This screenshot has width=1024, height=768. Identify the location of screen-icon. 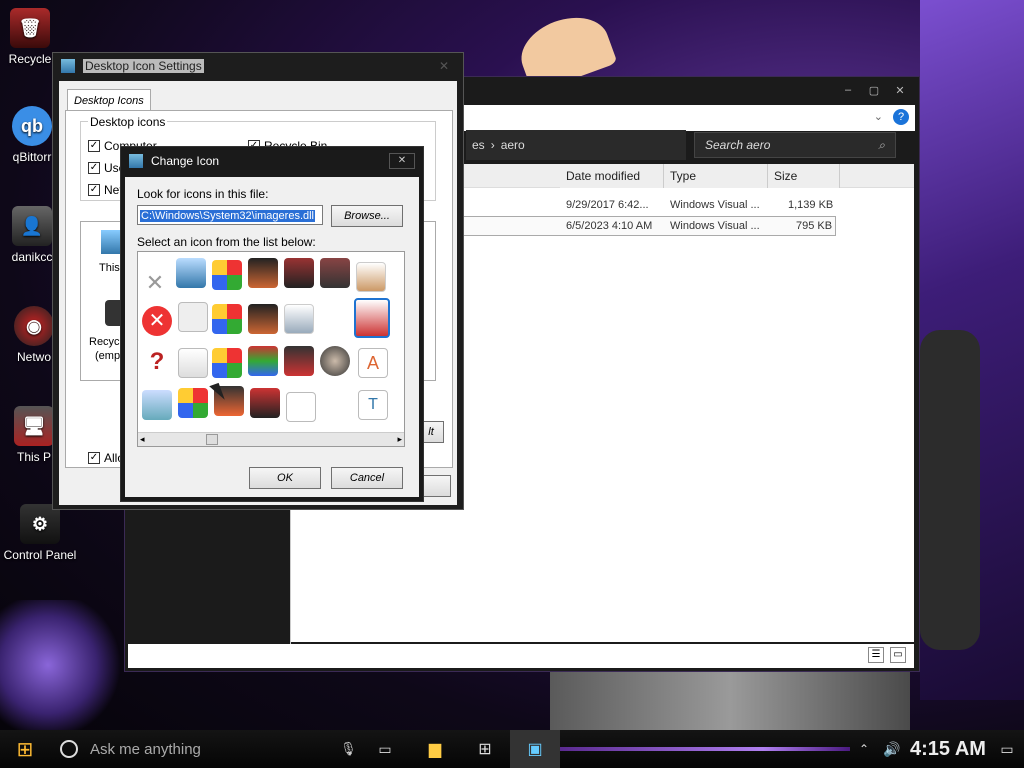
(157, 405).